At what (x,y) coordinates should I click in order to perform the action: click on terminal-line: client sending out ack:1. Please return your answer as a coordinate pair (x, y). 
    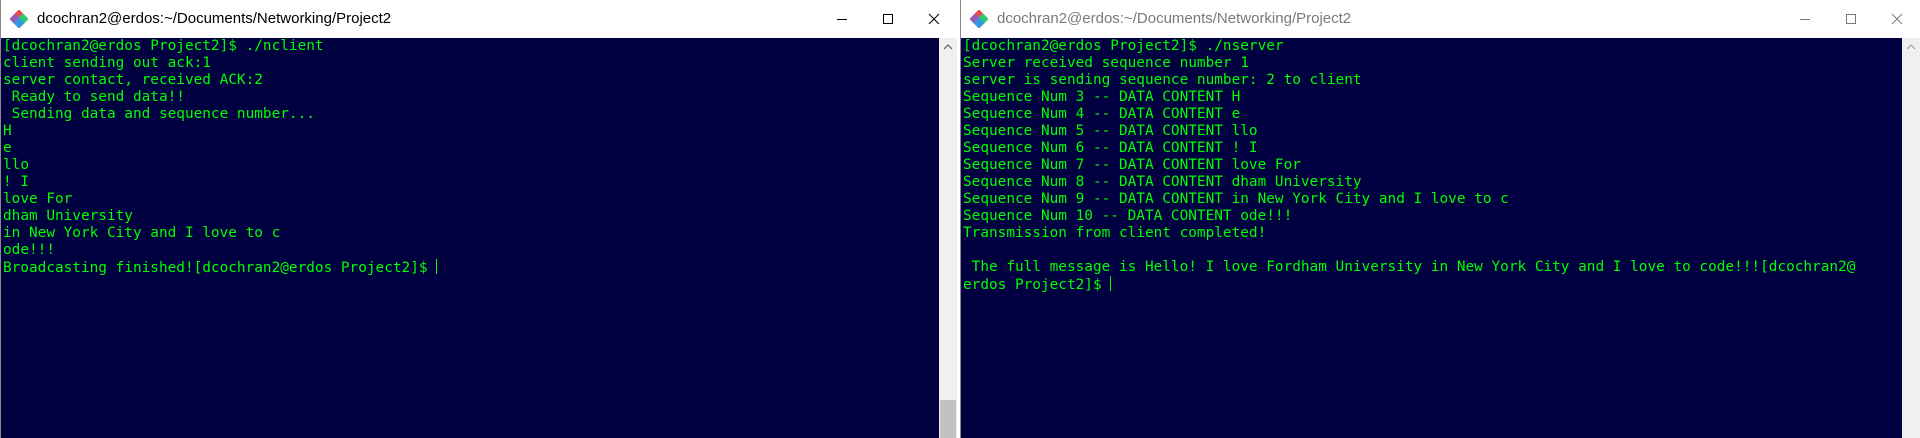
    Looking at the image, I should click on (107, 63).